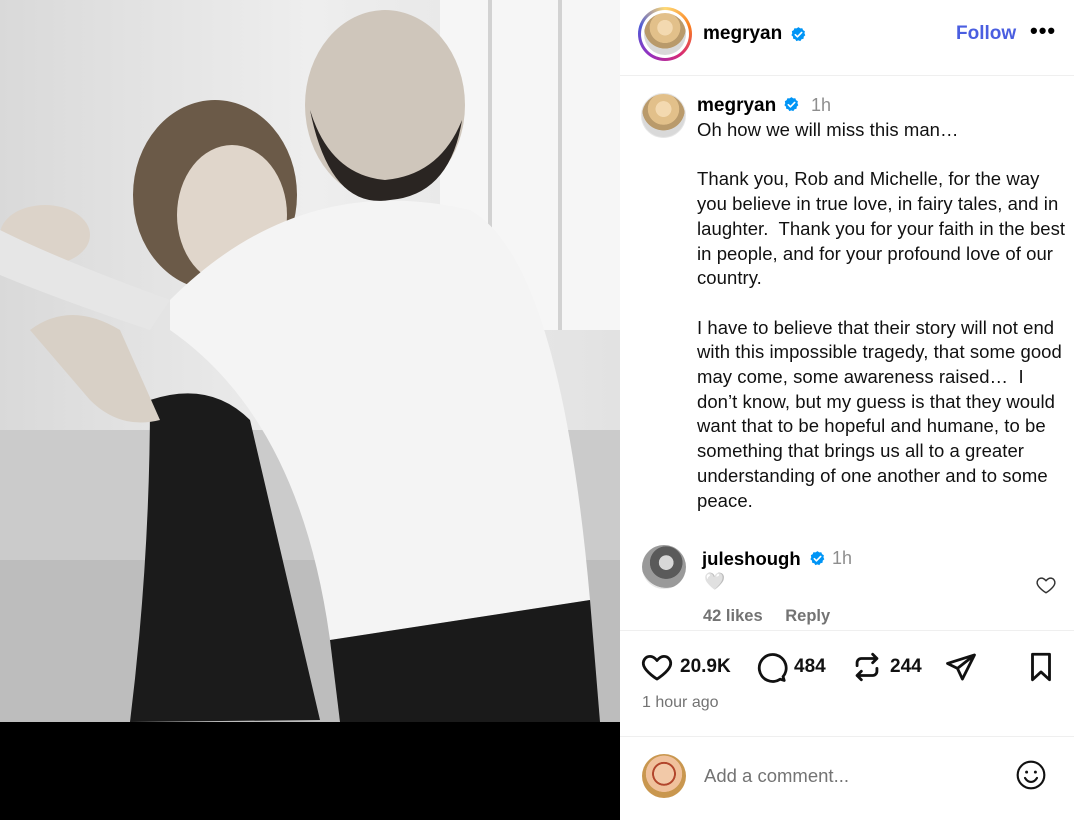 This screenshot has width=1074, height=820. What do you see at coordinates (1046, 585) in the screenshot?
I see `comment-like-heart-icon` at bounding box center [1046, 585].